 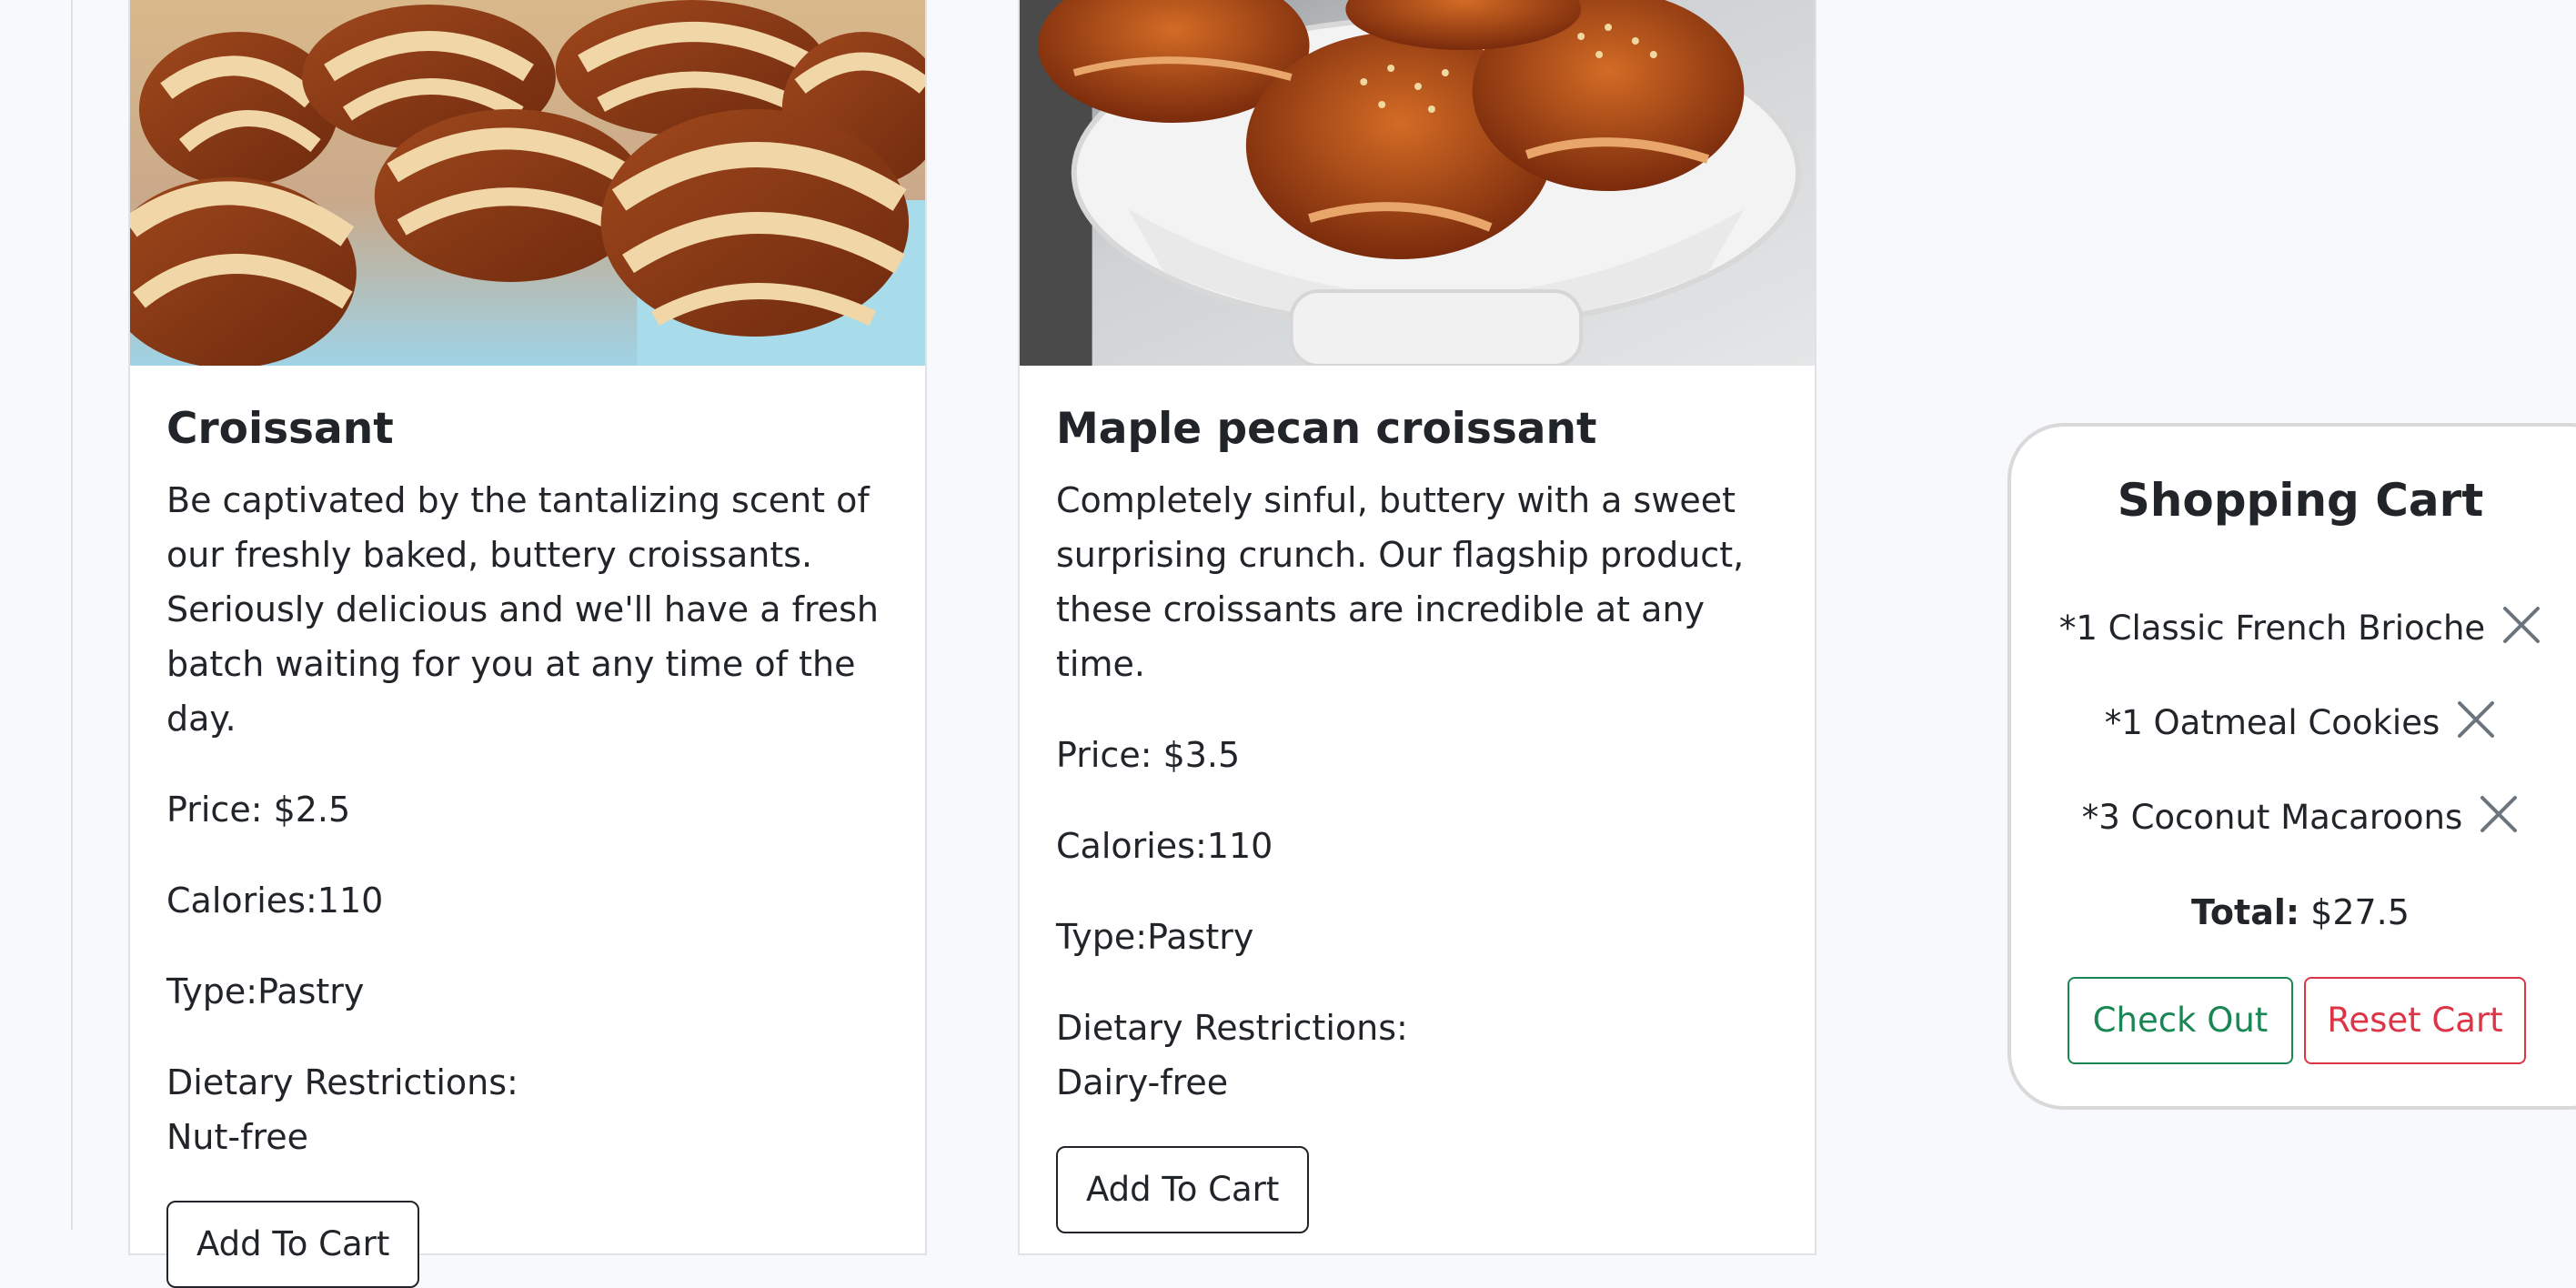 I want to click on product-dietary: Dietary Restrictions: Nut-free, so click(x=527, y=1109).